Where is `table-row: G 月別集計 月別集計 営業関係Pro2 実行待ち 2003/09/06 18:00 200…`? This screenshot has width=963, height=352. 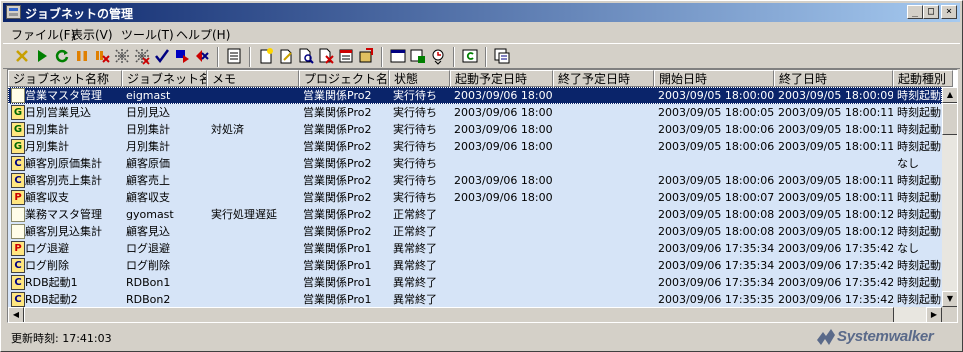
table-row: G 月別集計 月別集計 営業関係Pro2 実行待ち 2003/09/06 18:00 200… is located at coordinates (475, 146).